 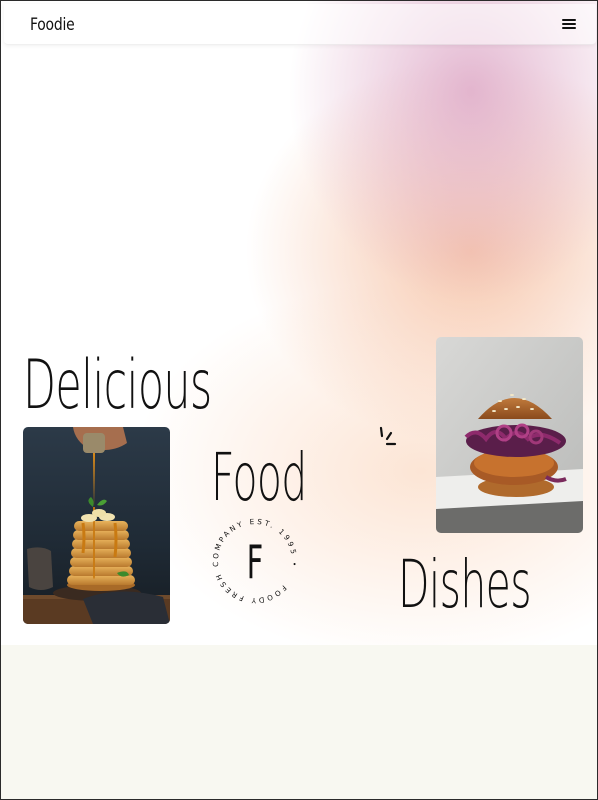 I want to click on hero-word-food: Food, so click(x=259, y=477).